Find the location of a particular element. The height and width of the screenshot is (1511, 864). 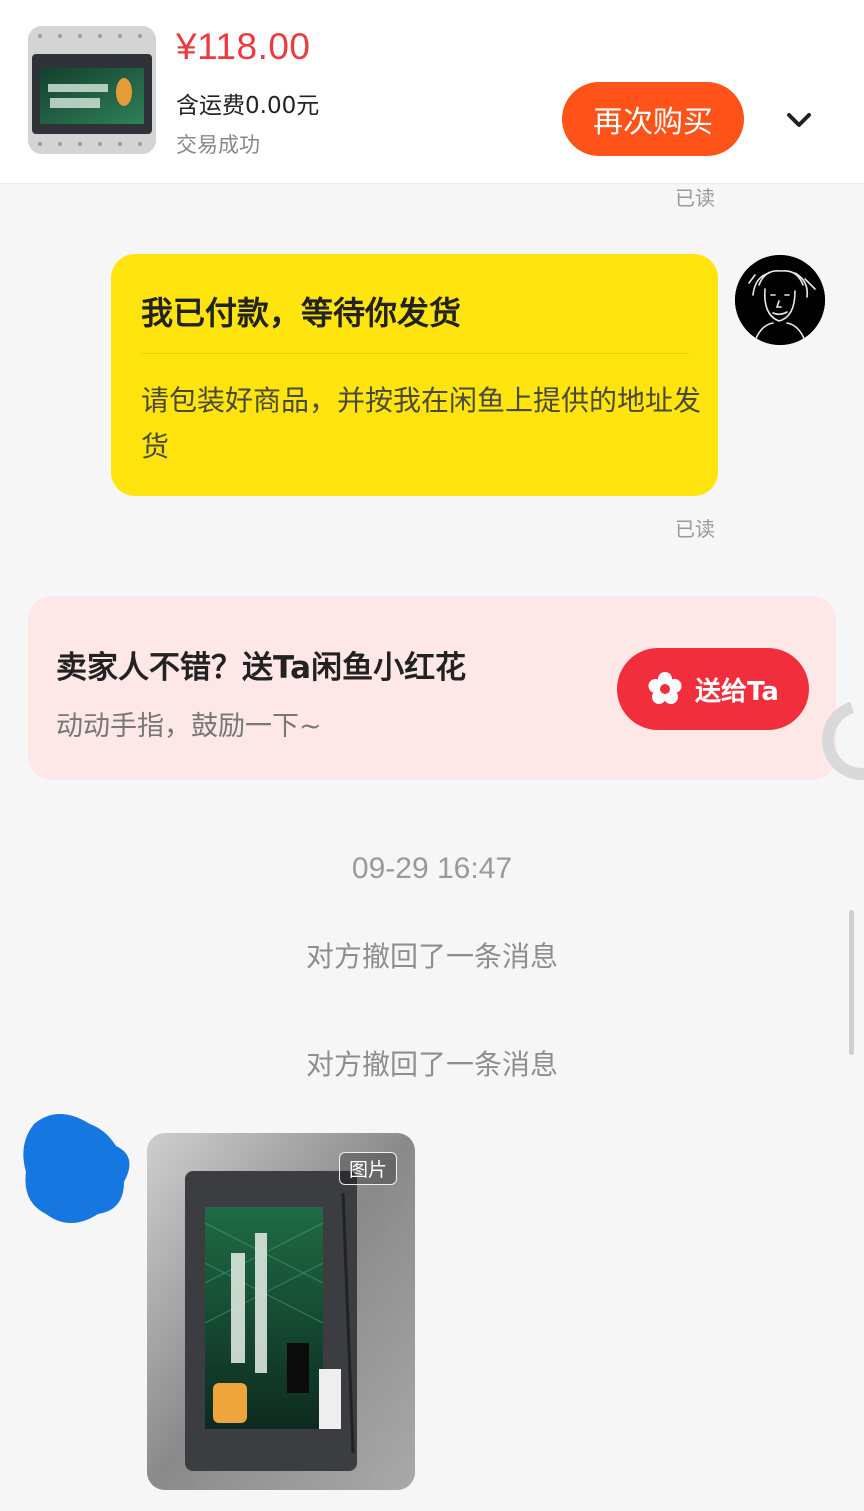

photo-tag: 图片 is located at coordinates (367, 1168).